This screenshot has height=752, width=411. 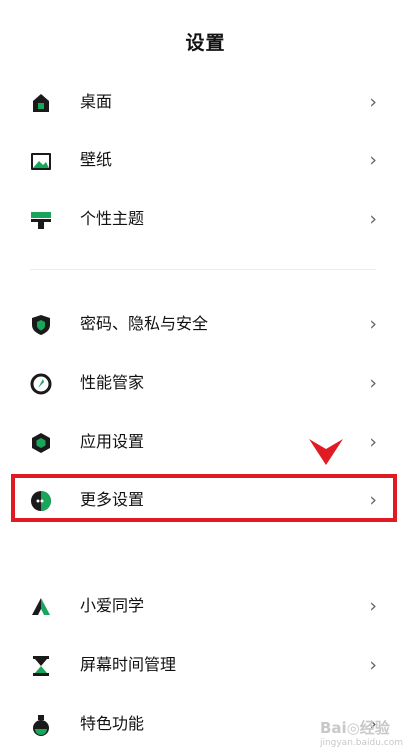 I want to click on section-divider, so click(x=203, y=269).